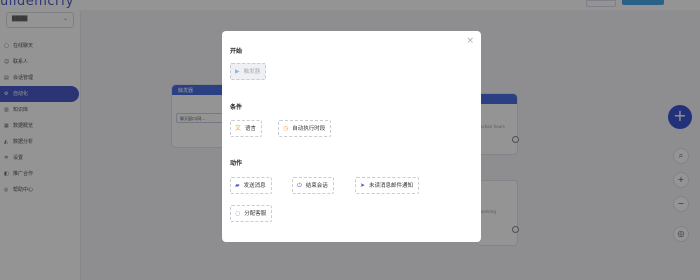  Describe the element at coordinates (286, 128) in the screenshot. I see `clock-icon: ◷` at that location.